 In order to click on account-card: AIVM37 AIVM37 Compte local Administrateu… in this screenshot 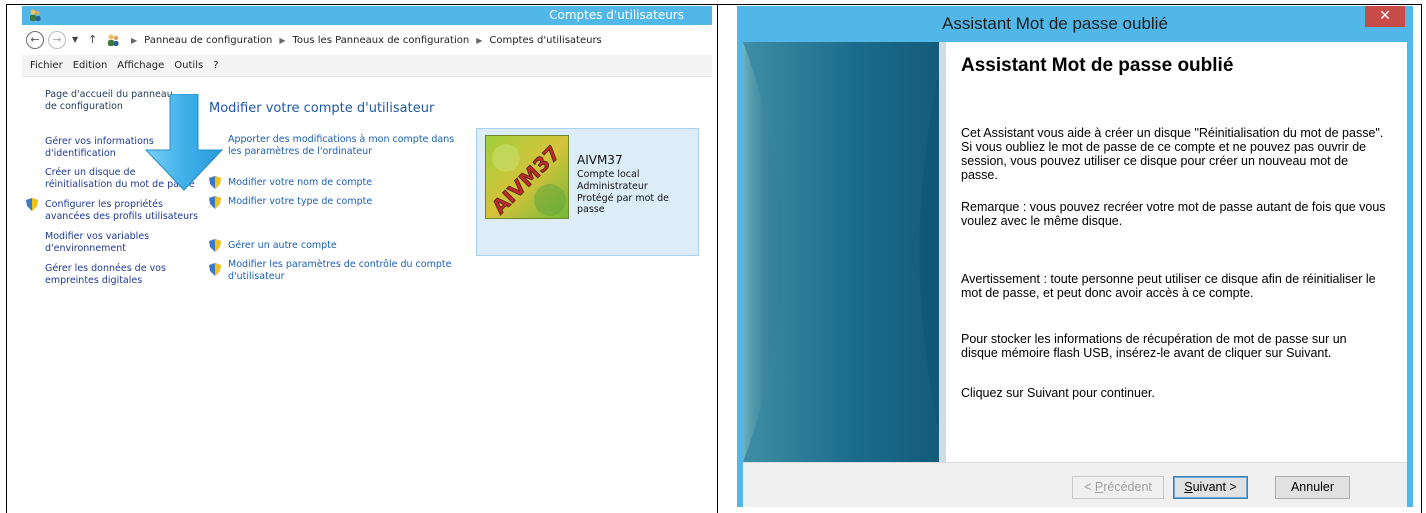, I will do `click(587, 192)`.